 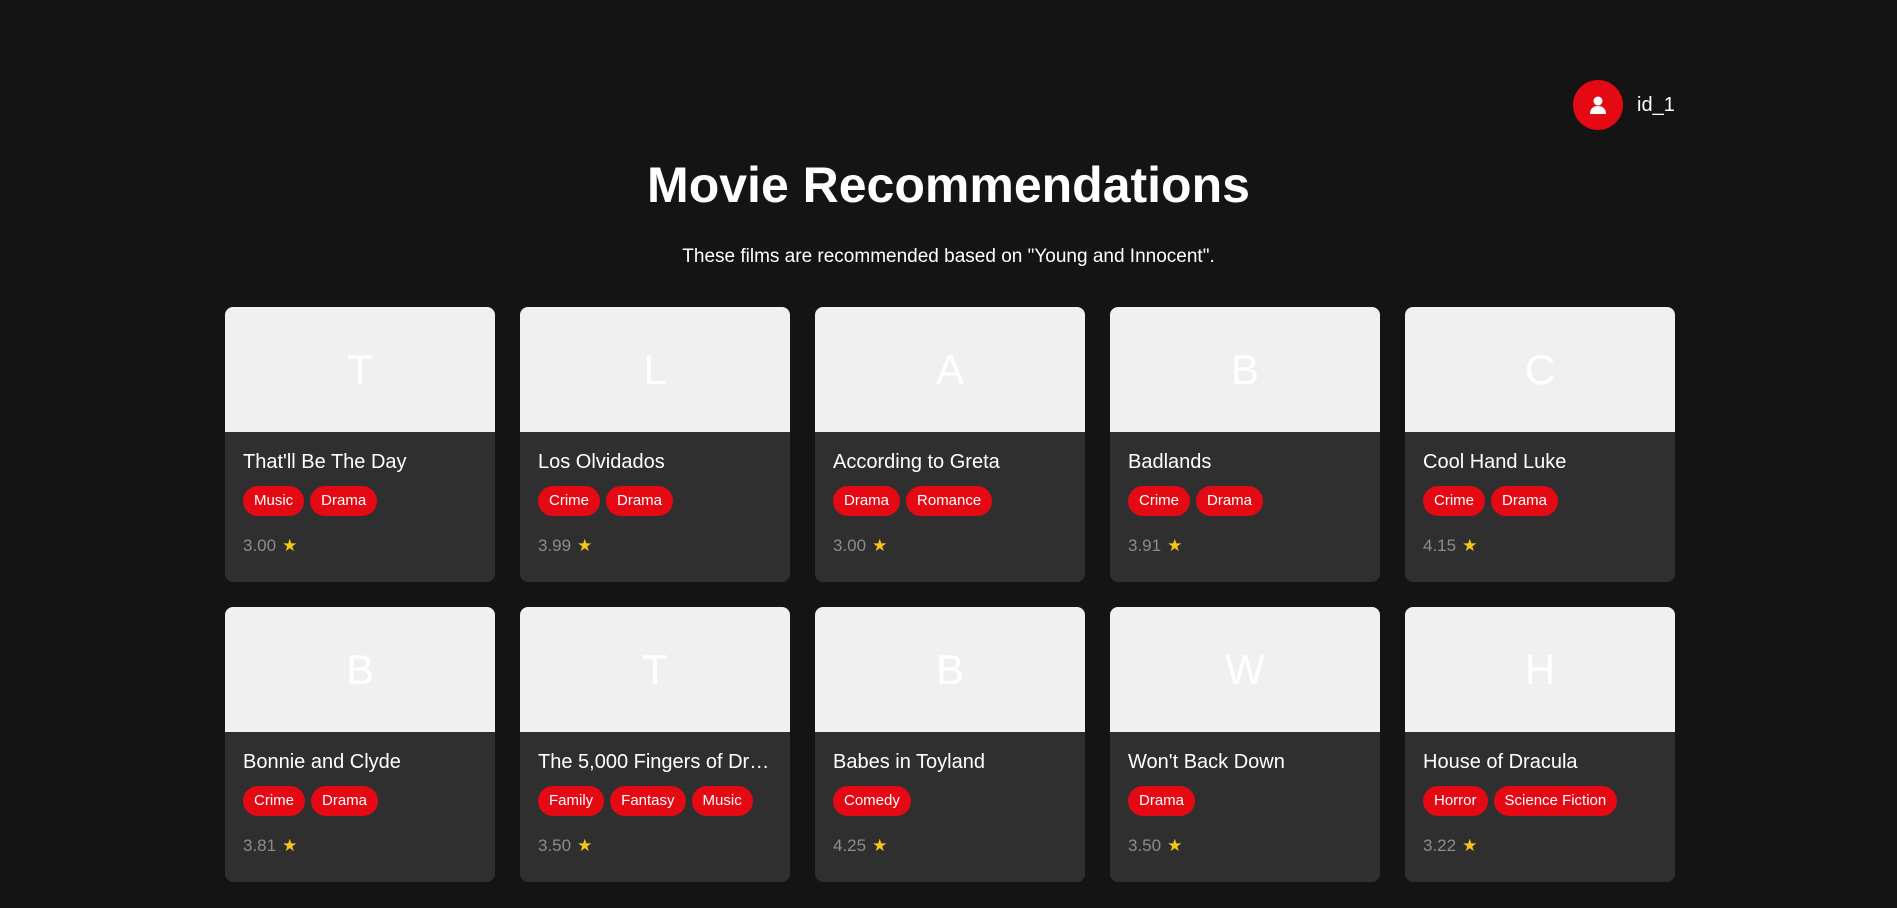 I want to click on movie-card: B Bonnie and Clyde Crime Drama 3.81 ★, so click(x=360, y=744).